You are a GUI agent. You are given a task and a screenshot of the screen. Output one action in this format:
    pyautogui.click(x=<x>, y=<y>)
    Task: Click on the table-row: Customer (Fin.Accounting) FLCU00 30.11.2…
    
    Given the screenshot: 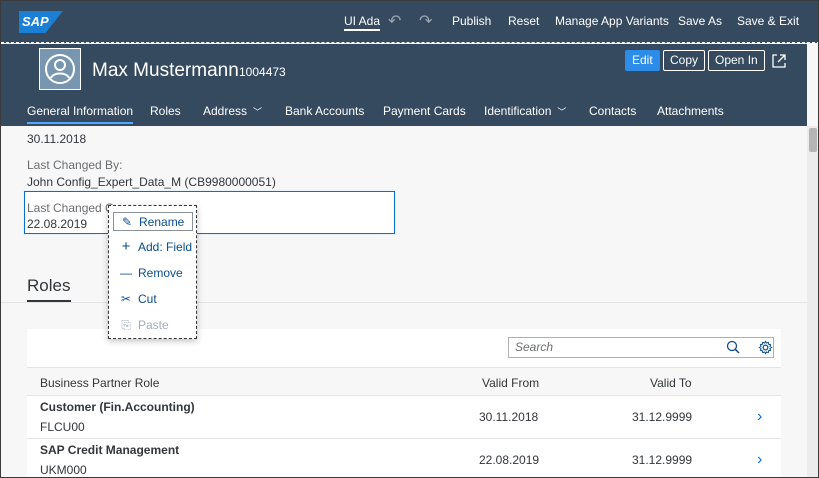 What is the action you would take?
    pyautogui.click(x=404, y=417)
    